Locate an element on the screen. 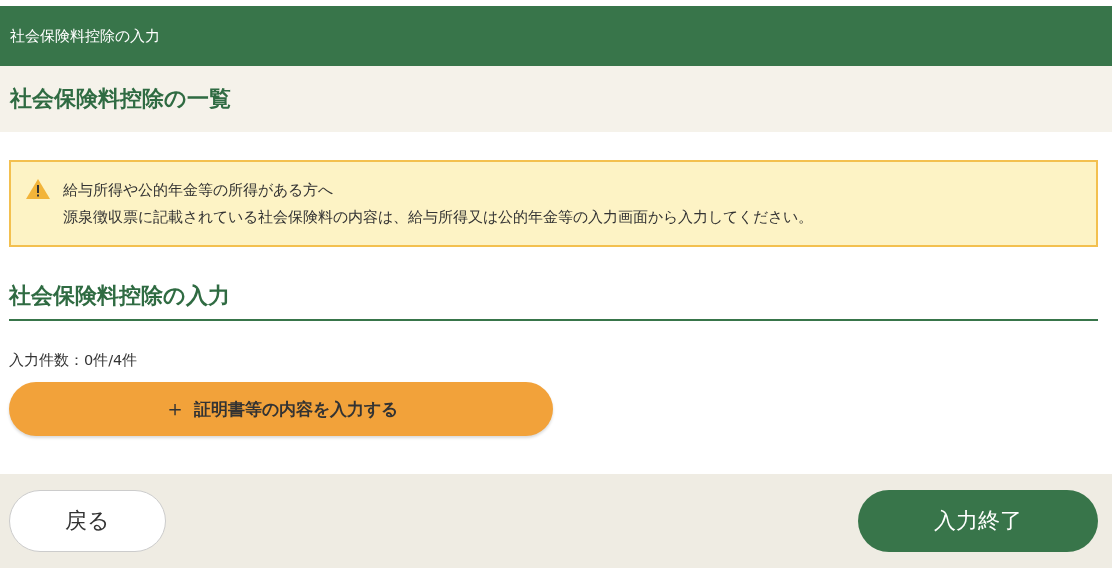 The height and width of the screenshot is (568, 1112). section-title: 社会保険料控除の入力 is located at coordinates (553, 301).